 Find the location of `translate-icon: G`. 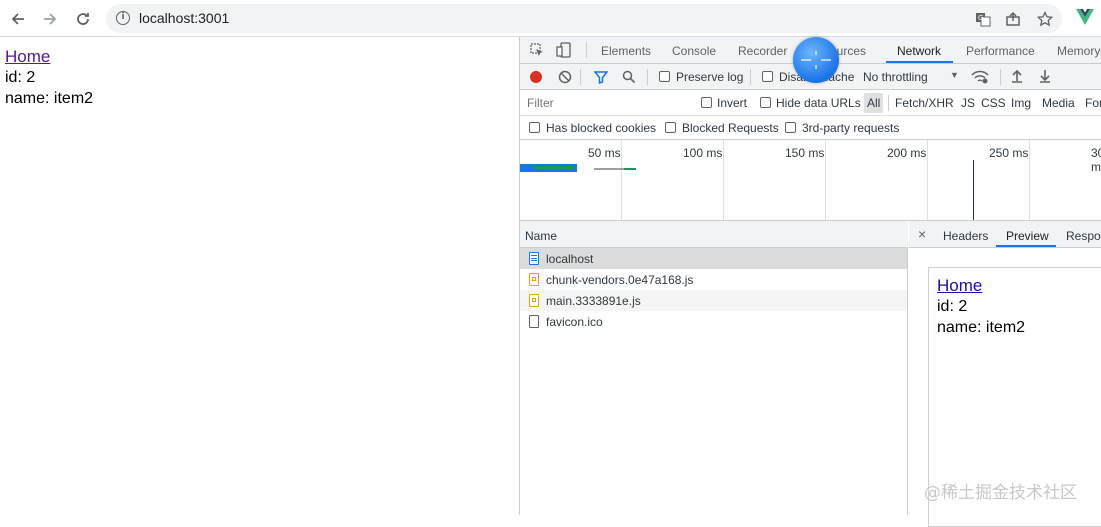

translate-icon: G is located at coordinates (983, 19).